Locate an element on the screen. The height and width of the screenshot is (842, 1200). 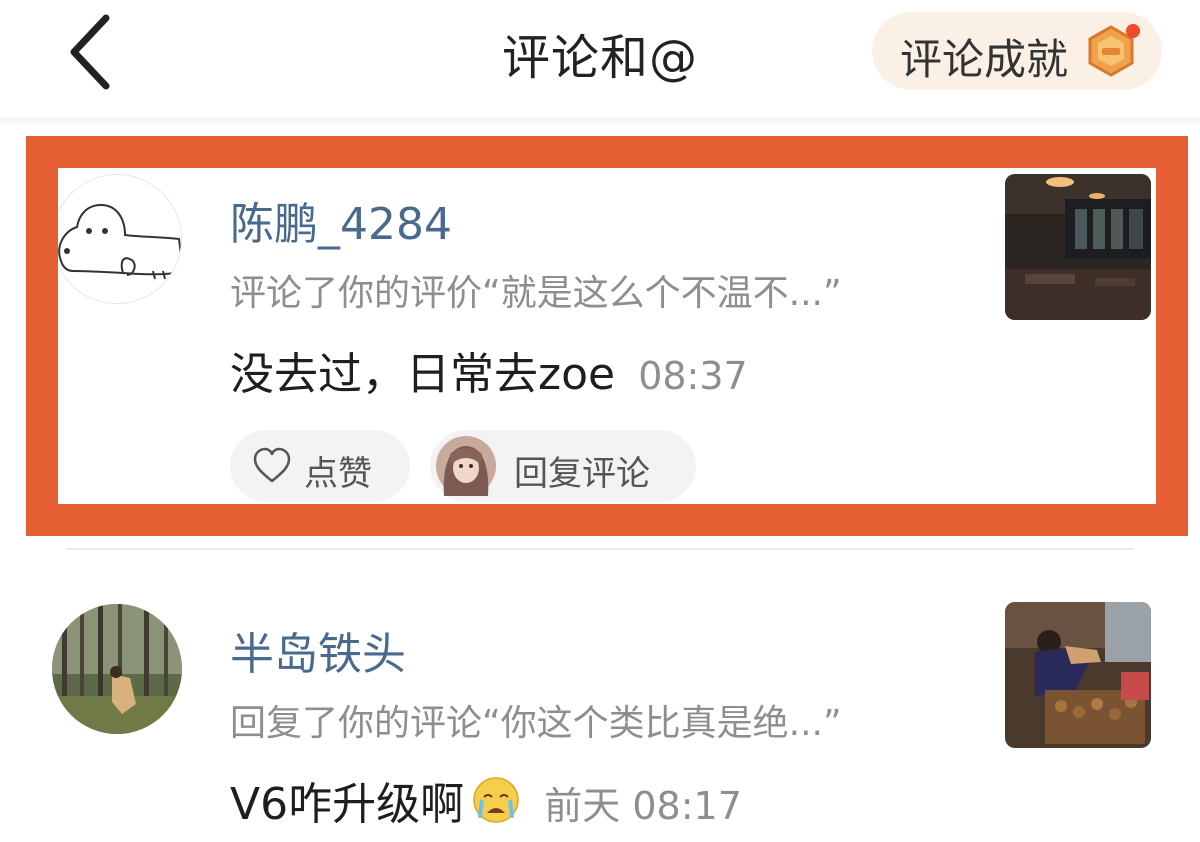
comment-achievement-button: 评论成就 is located at coordinates (1017, 51).